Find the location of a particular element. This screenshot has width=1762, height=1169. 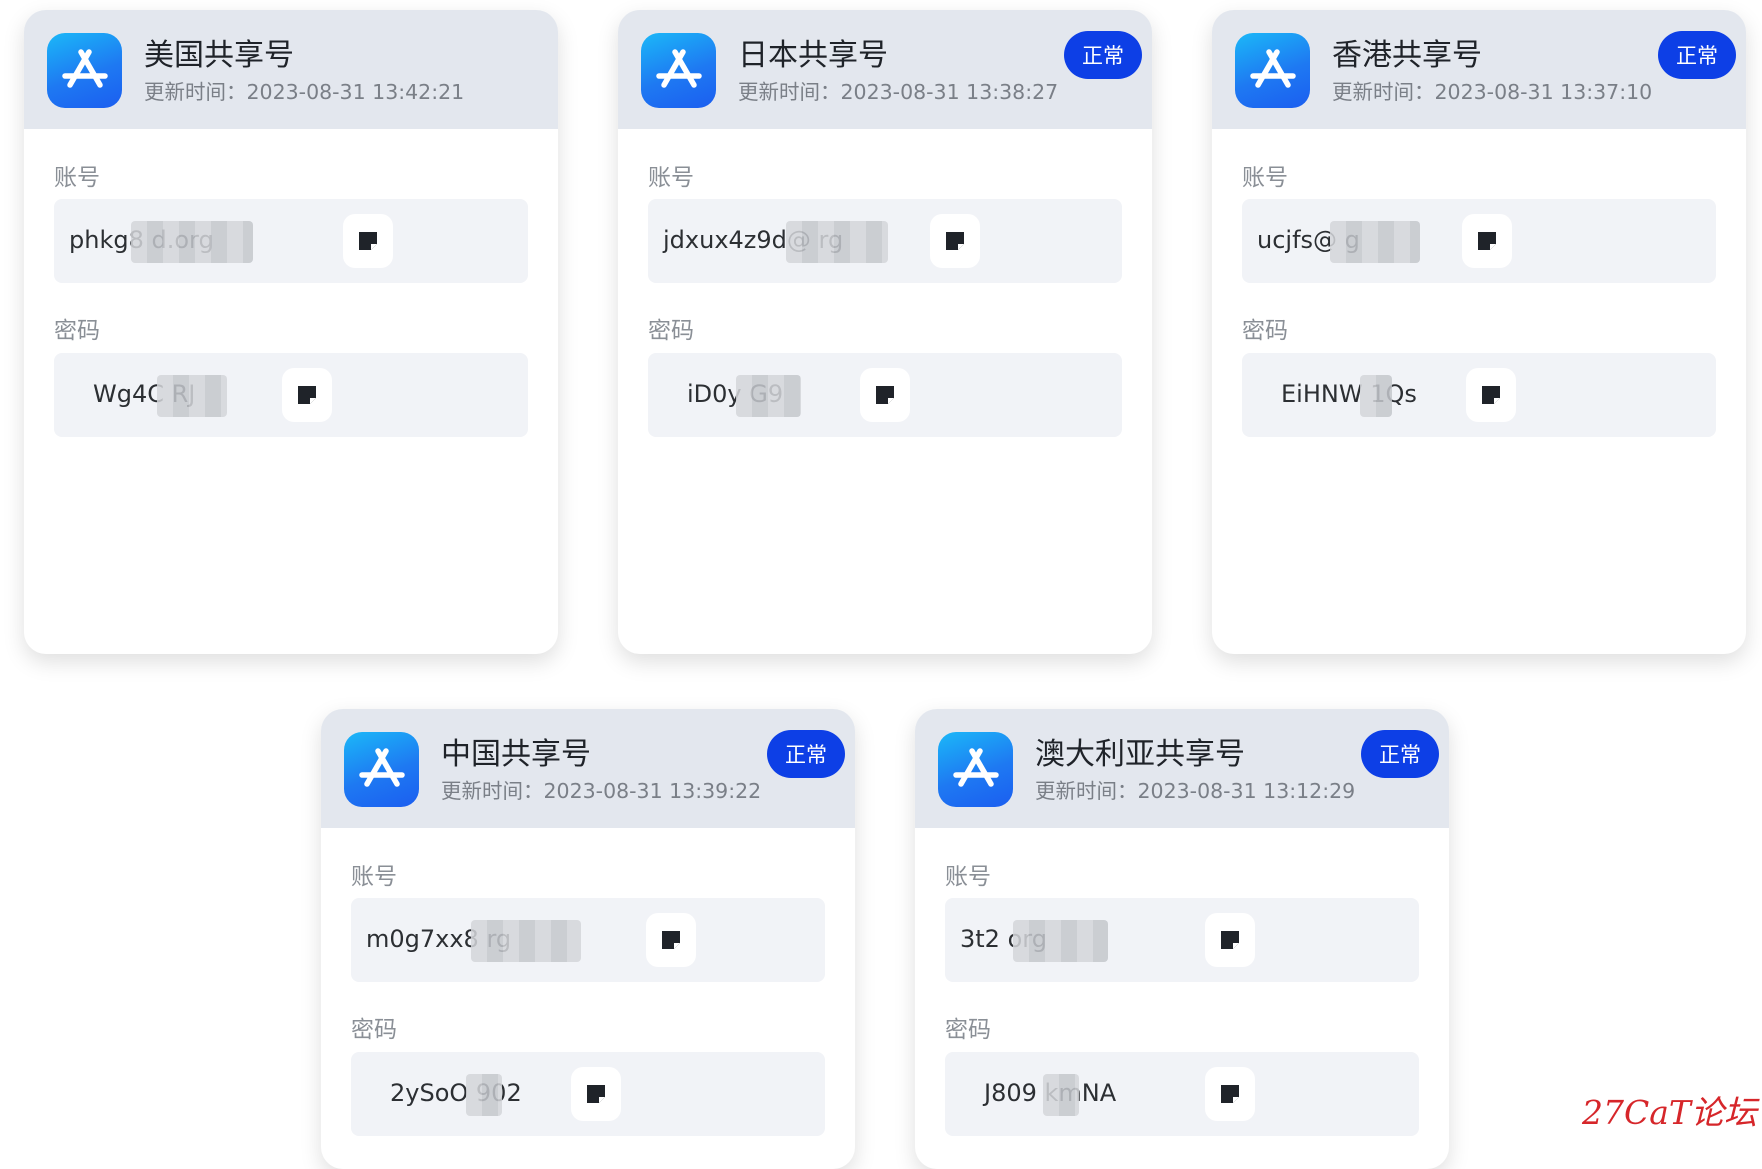

card-title: 香港共享号 is located at coordinates (1407, 55).